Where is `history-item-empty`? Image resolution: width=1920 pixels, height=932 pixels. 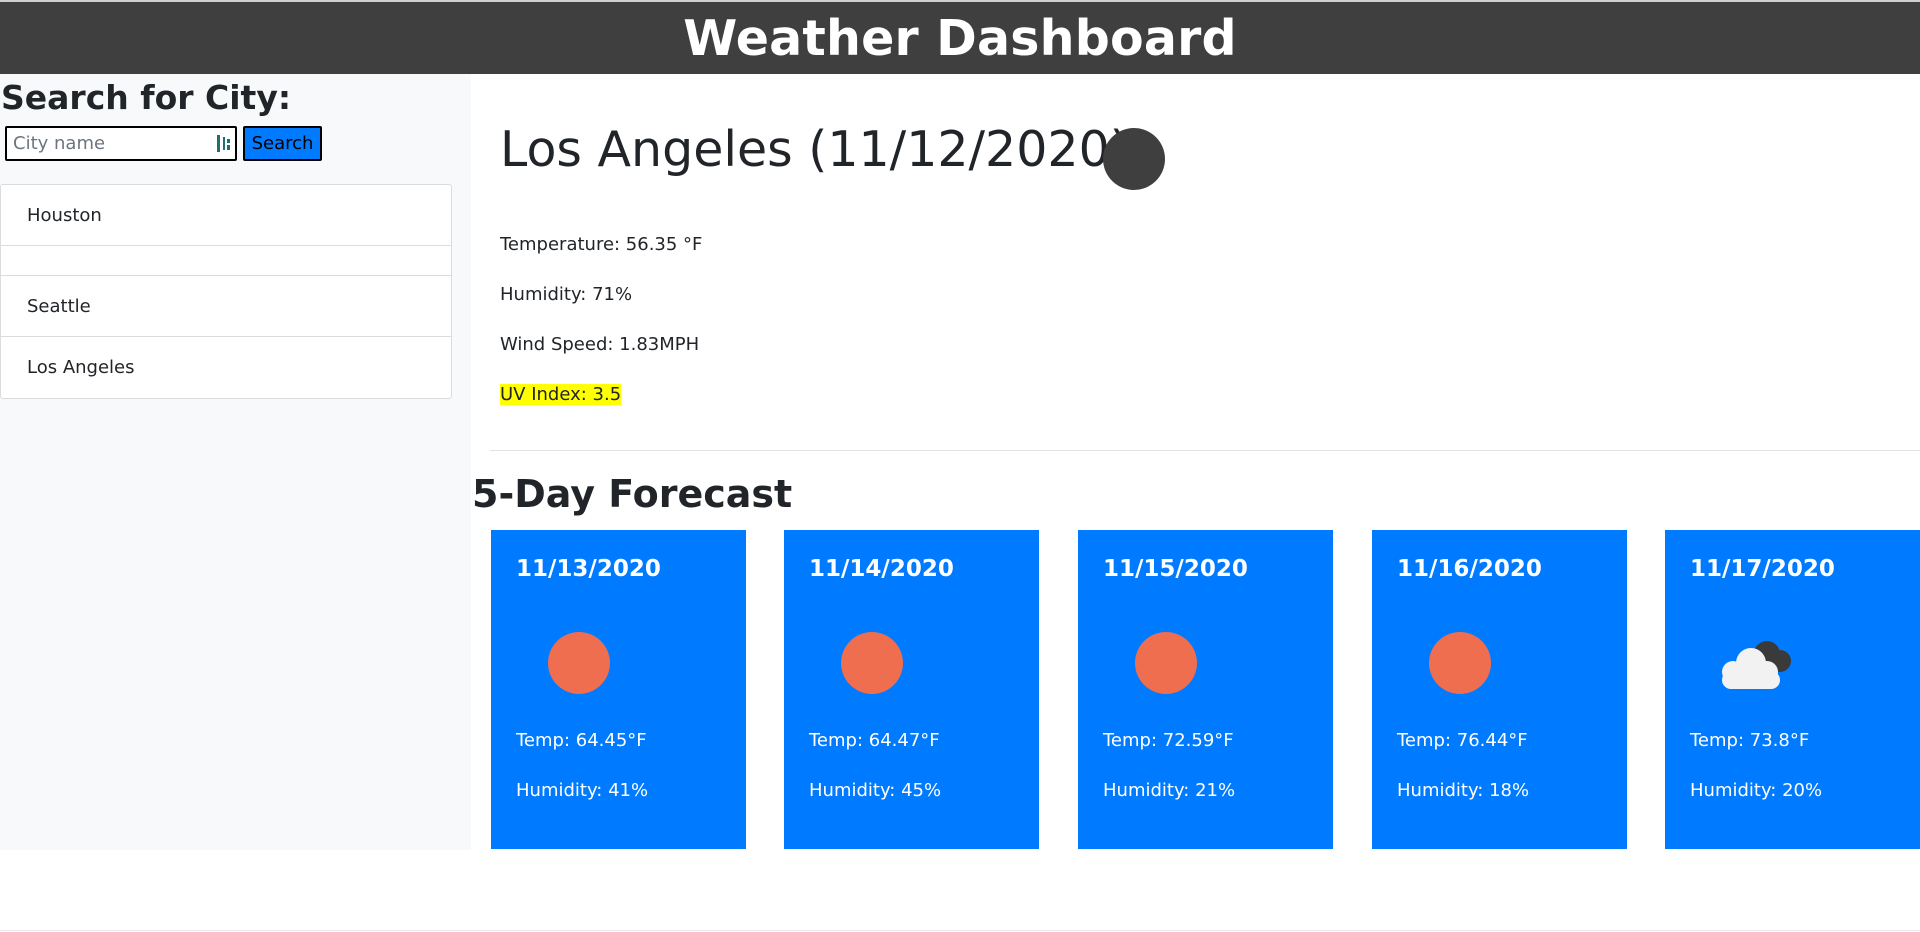
history-item-empty is located at coordinates (226, 261).